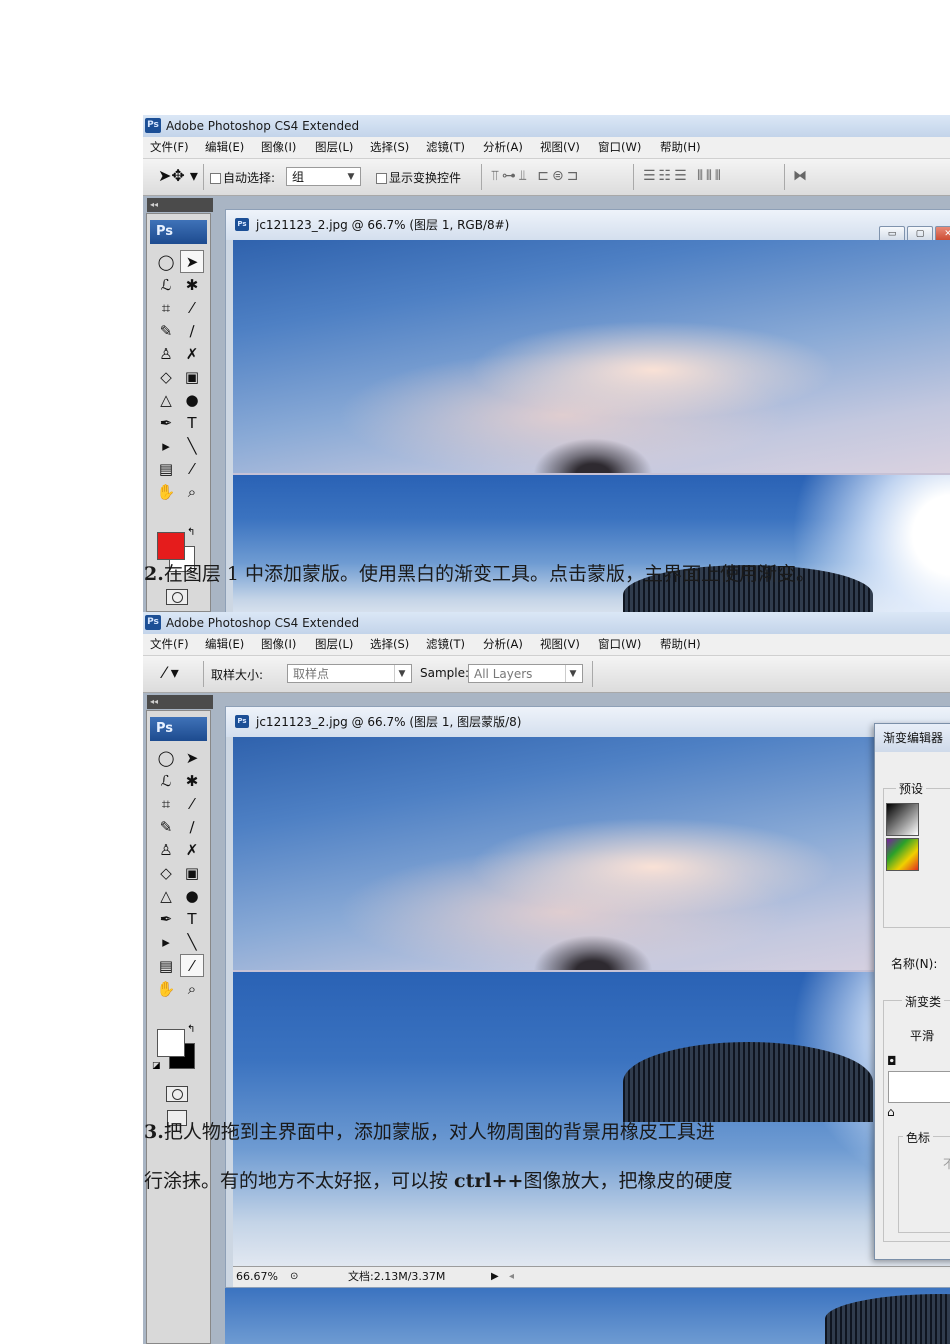 This screenshot has height=1344, width=950. I want to click on play-arrow-icon: ▶, so click(495, 1277).